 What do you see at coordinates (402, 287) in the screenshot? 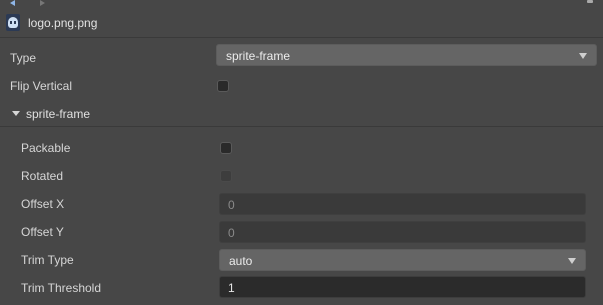
I see `trim-threshold-input: 1` at bounding box center [402, 287].